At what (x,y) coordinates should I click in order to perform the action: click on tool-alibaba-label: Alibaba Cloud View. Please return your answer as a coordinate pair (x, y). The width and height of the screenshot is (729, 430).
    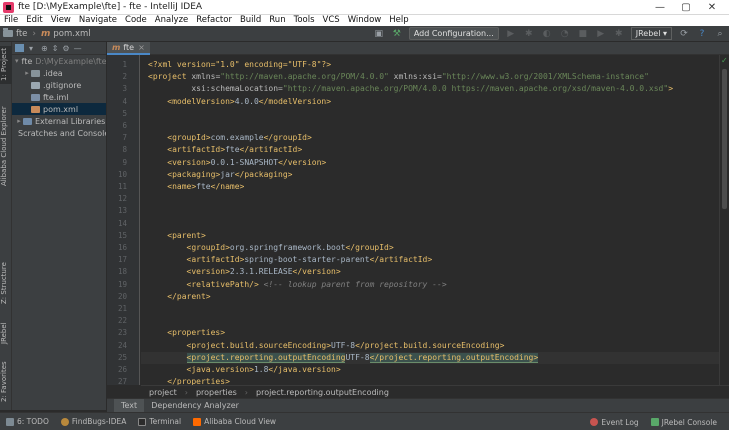
    Looking at the image, I should click on (240, 421).